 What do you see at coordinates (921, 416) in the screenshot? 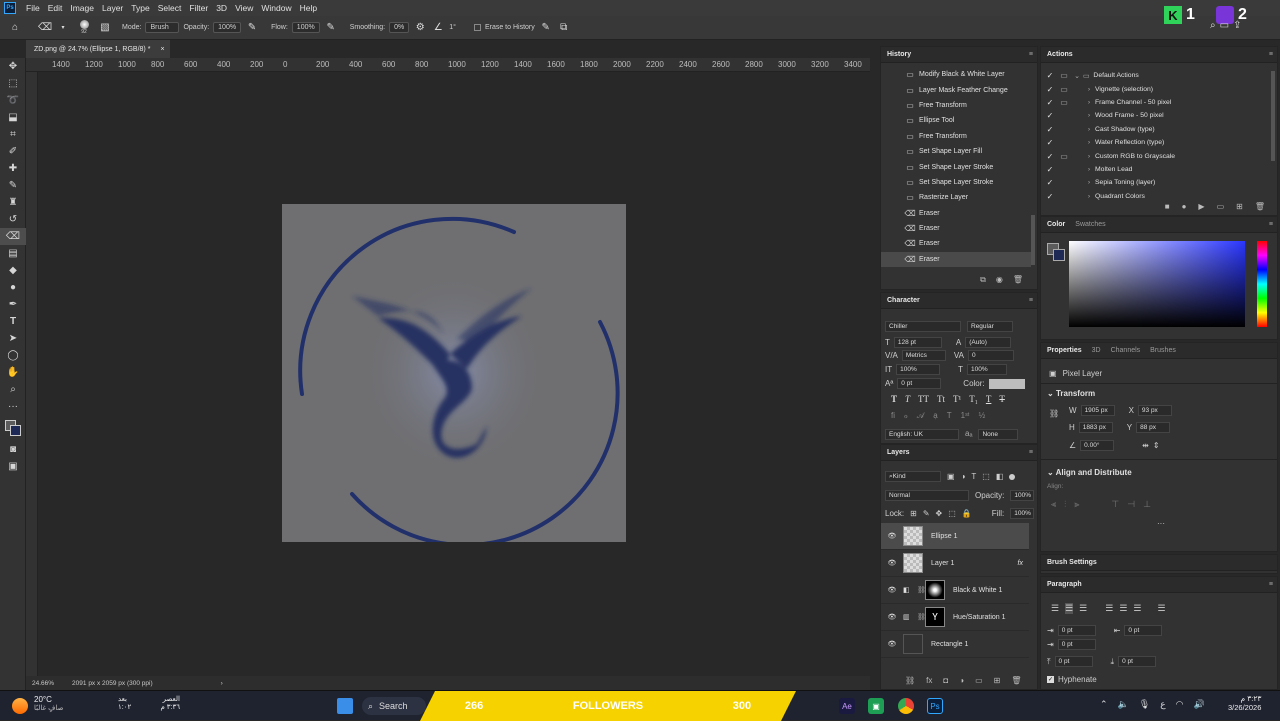
I see `swash-icon: 𝒜` at bounding box center [921, 416].